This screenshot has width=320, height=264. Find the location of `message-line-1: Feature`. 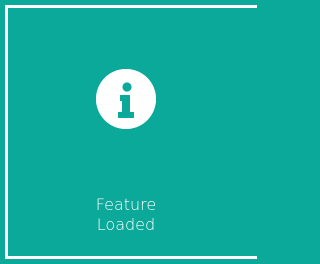

message-line-1: Feature is located at coordinates (126, 204).